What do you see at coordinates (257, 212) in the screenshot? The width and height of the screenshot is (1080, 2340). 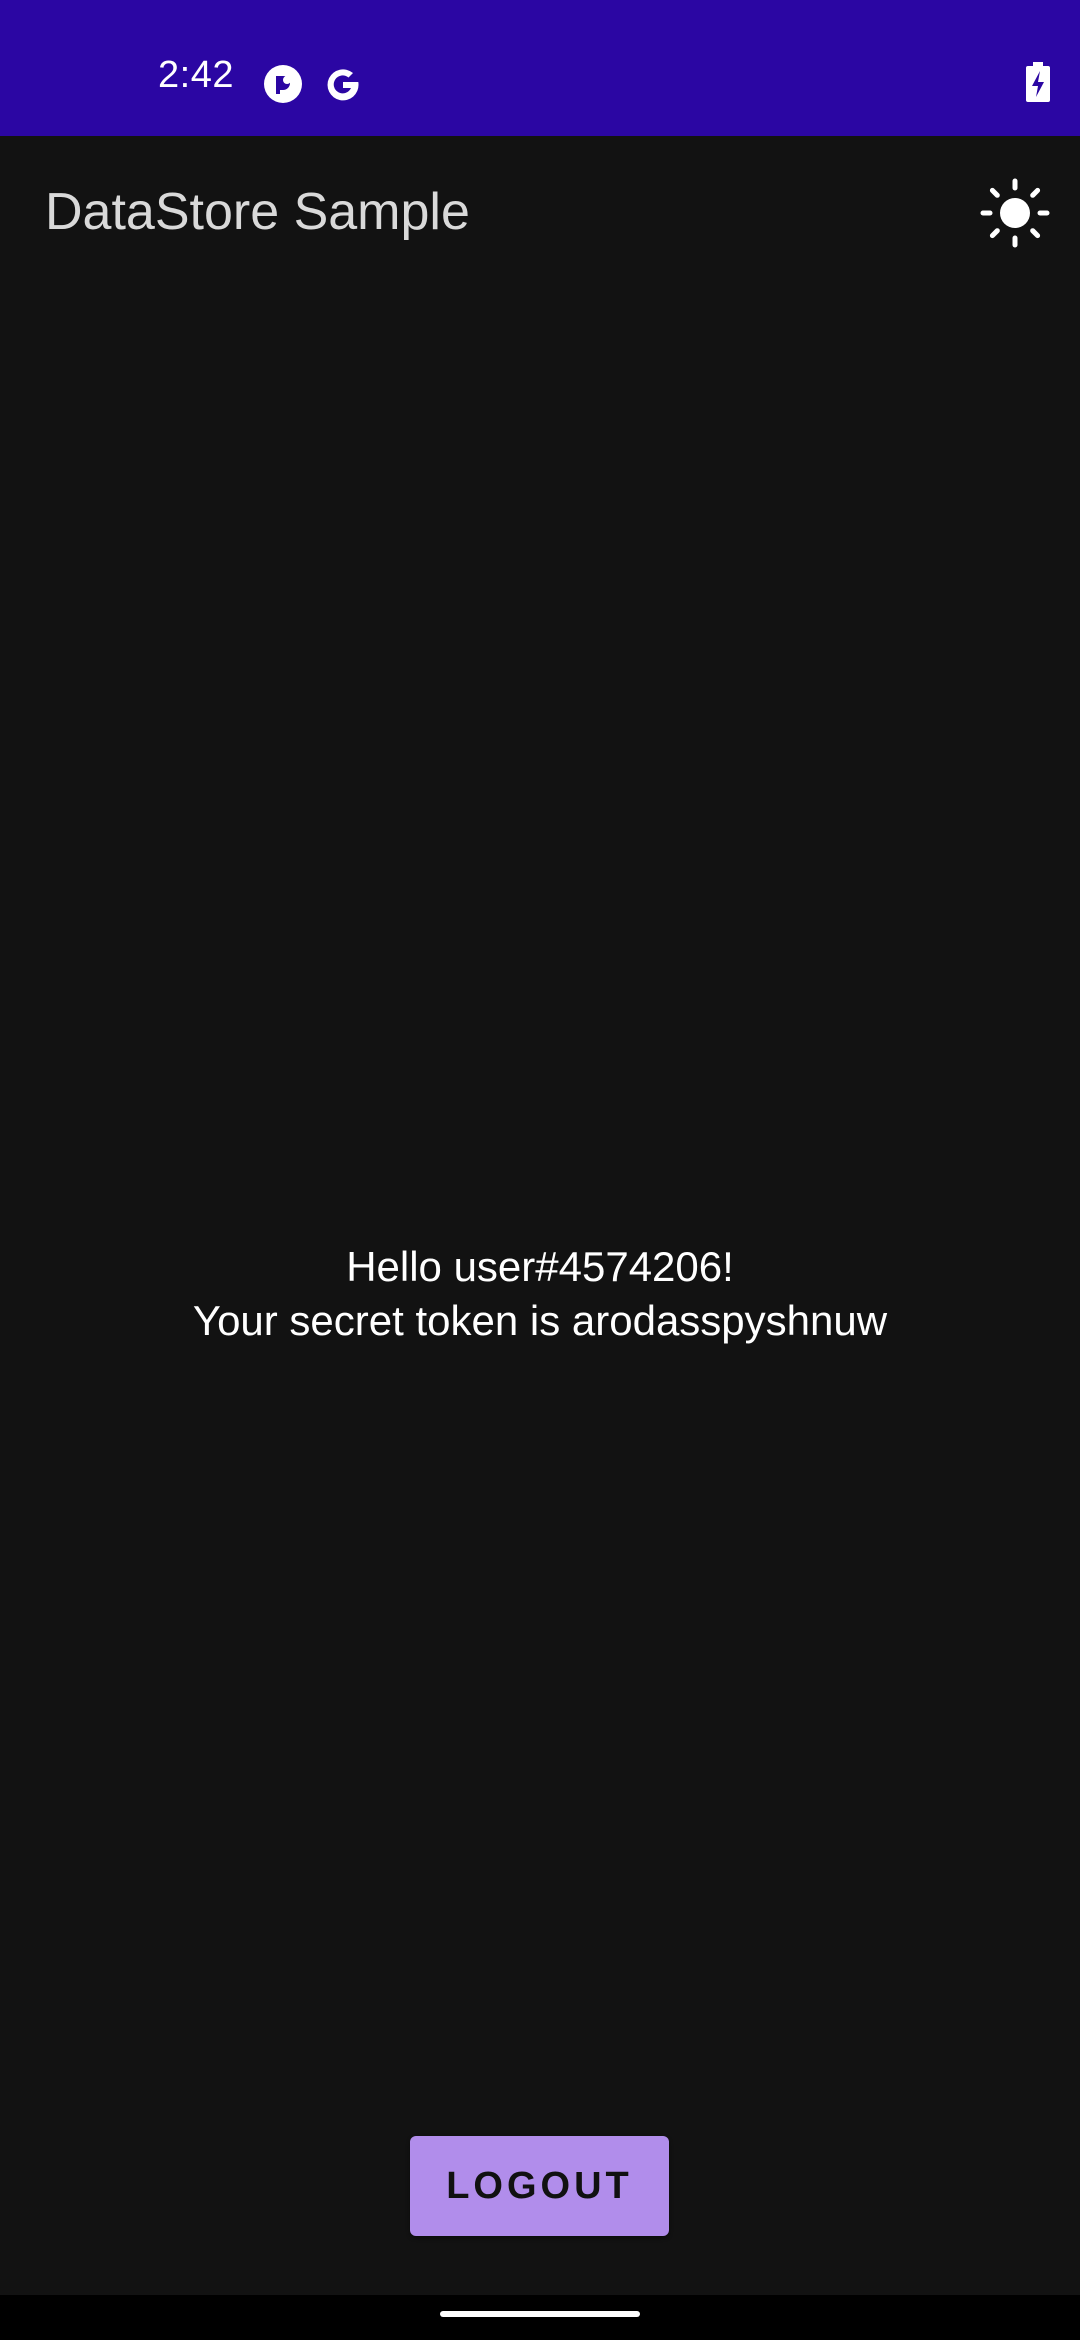 I see `page-title: DataStore Sample` at bounding box center [257, 212].